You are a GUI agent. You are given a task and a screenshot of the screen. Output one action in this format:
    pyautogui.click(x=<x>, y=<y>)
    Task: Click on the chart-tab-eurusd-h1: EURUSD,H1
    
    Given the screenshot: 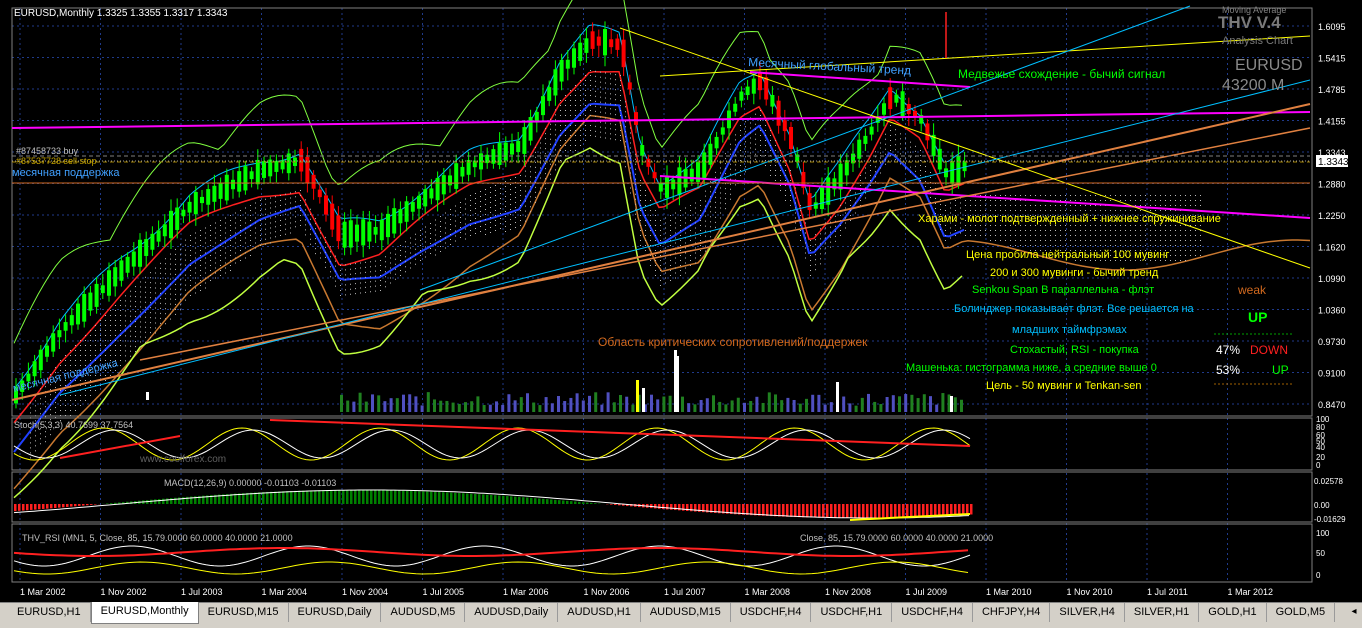 What is the action you would take?
    pyautogui.click(x=49, y=612)
    